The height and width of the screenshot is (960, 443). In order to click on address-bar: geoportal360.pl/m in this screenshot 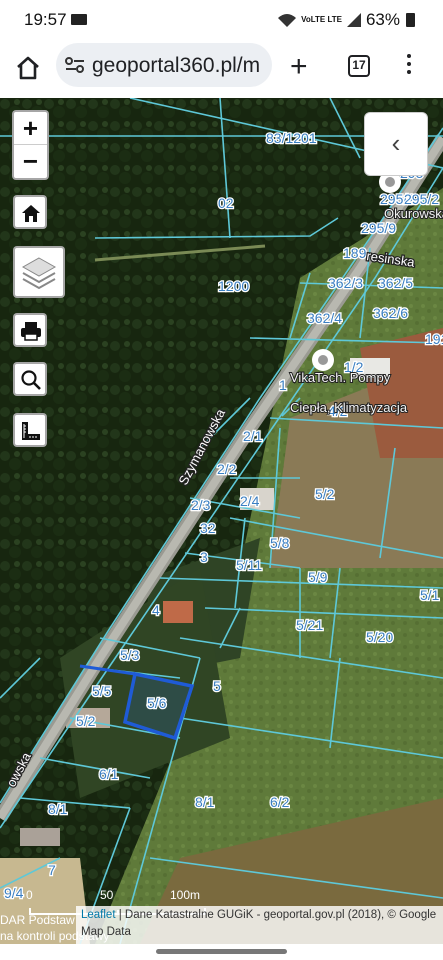, I will do `click(164, 65)`.